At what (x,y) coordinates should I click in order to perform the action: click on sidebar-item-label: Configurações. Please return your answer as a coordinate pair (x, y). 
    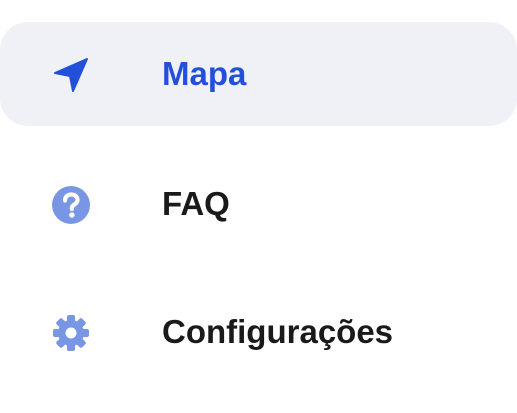
    Looking at the image, I should click on (278, 331).